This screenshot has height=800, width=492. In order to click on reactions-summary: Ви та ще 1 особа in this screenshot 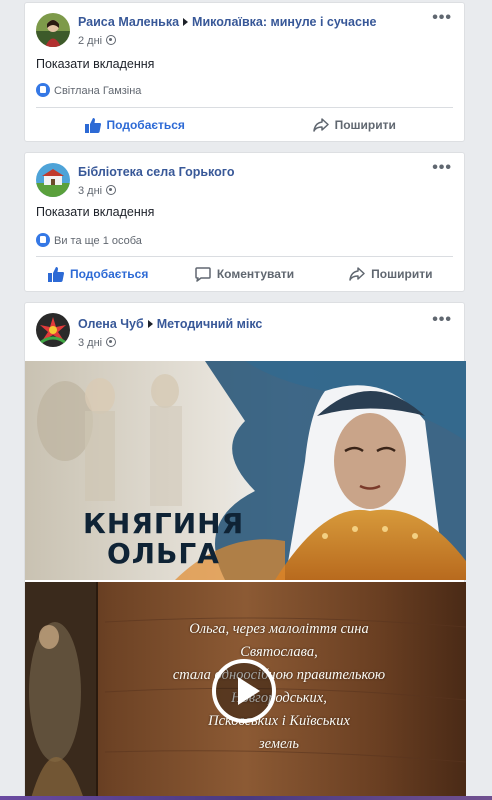, I will do `click(89, 240)`.